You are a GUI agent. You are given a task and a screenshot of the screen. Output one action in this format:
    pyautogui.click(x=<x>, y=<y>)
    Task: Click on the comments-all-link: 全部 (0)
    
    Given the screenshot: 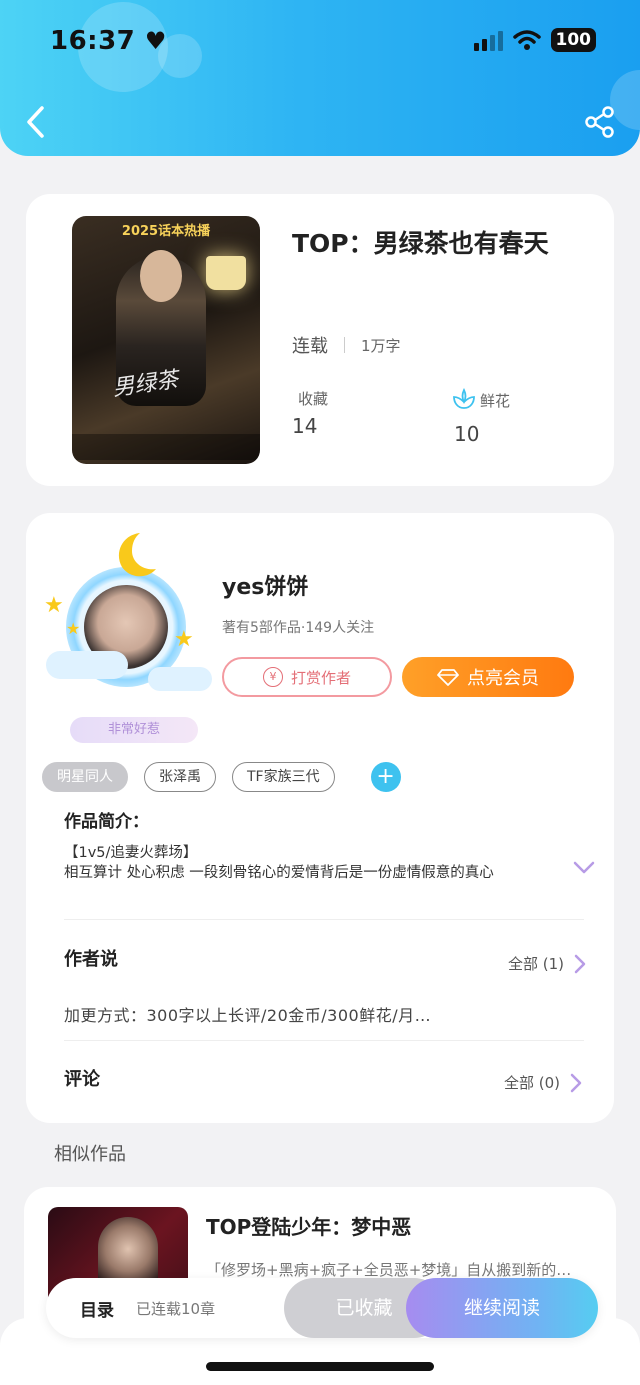 What is the action you would take?
    pyautogui.click(x=543, y=1082)
    